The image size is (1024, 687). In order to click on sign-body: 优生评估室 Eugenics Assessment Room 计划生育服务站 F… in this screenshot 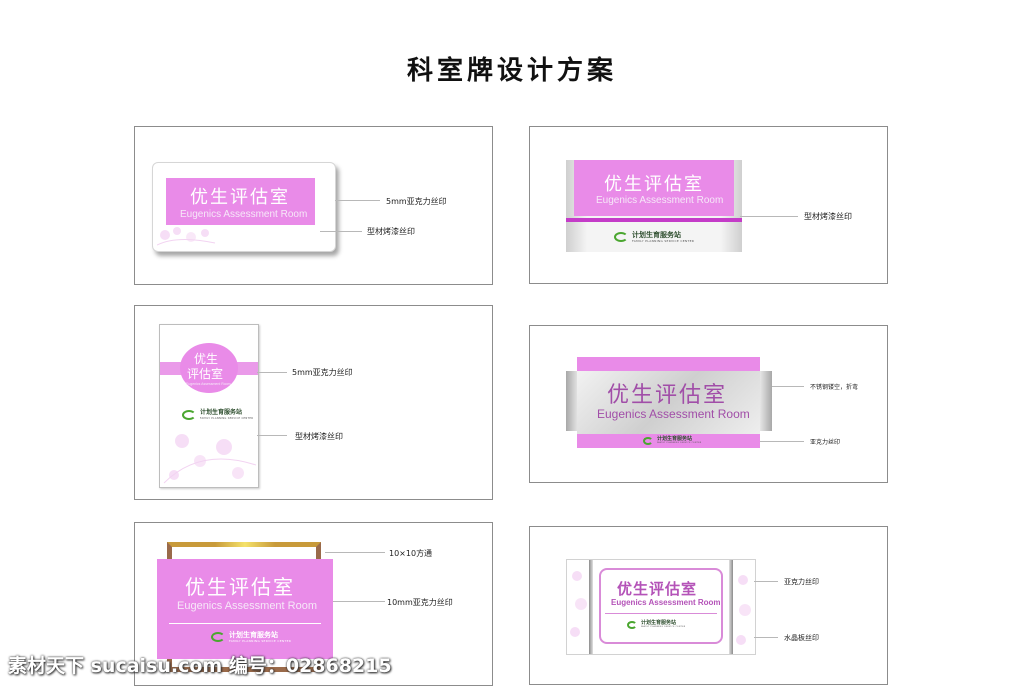, I will do `click(654, 206)`.